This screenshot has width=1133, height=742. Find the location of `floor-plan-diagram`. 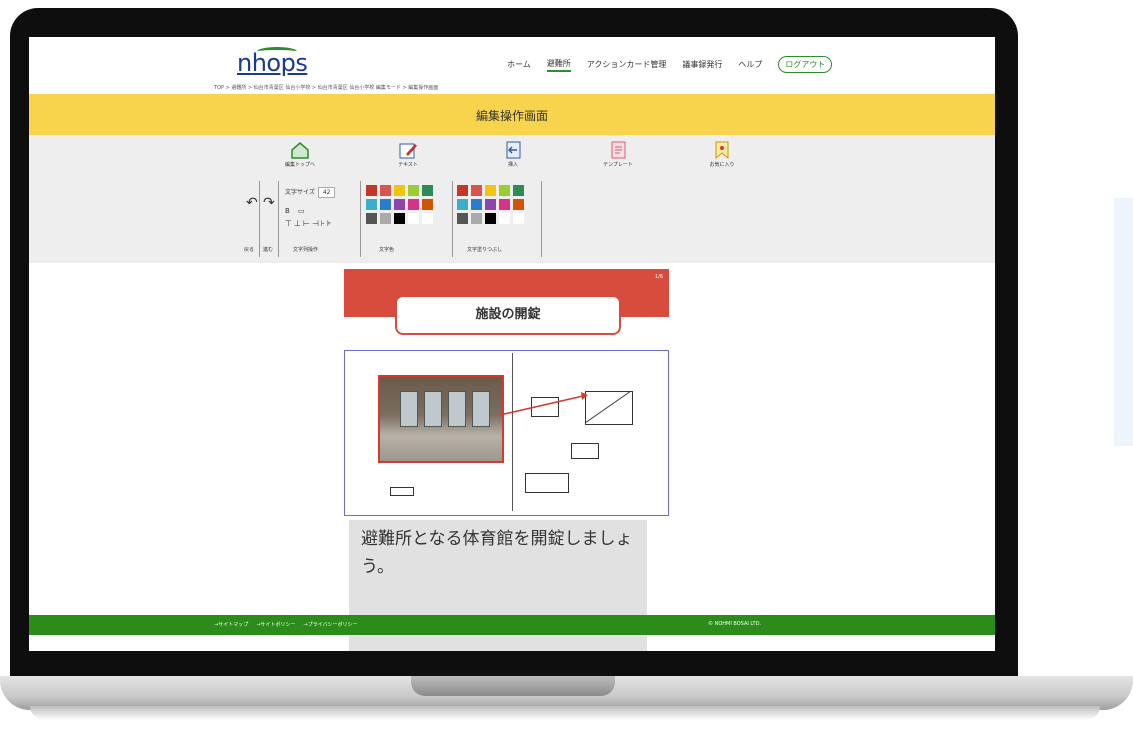

floor-plan-diagram is located at coordinates (506, 433).